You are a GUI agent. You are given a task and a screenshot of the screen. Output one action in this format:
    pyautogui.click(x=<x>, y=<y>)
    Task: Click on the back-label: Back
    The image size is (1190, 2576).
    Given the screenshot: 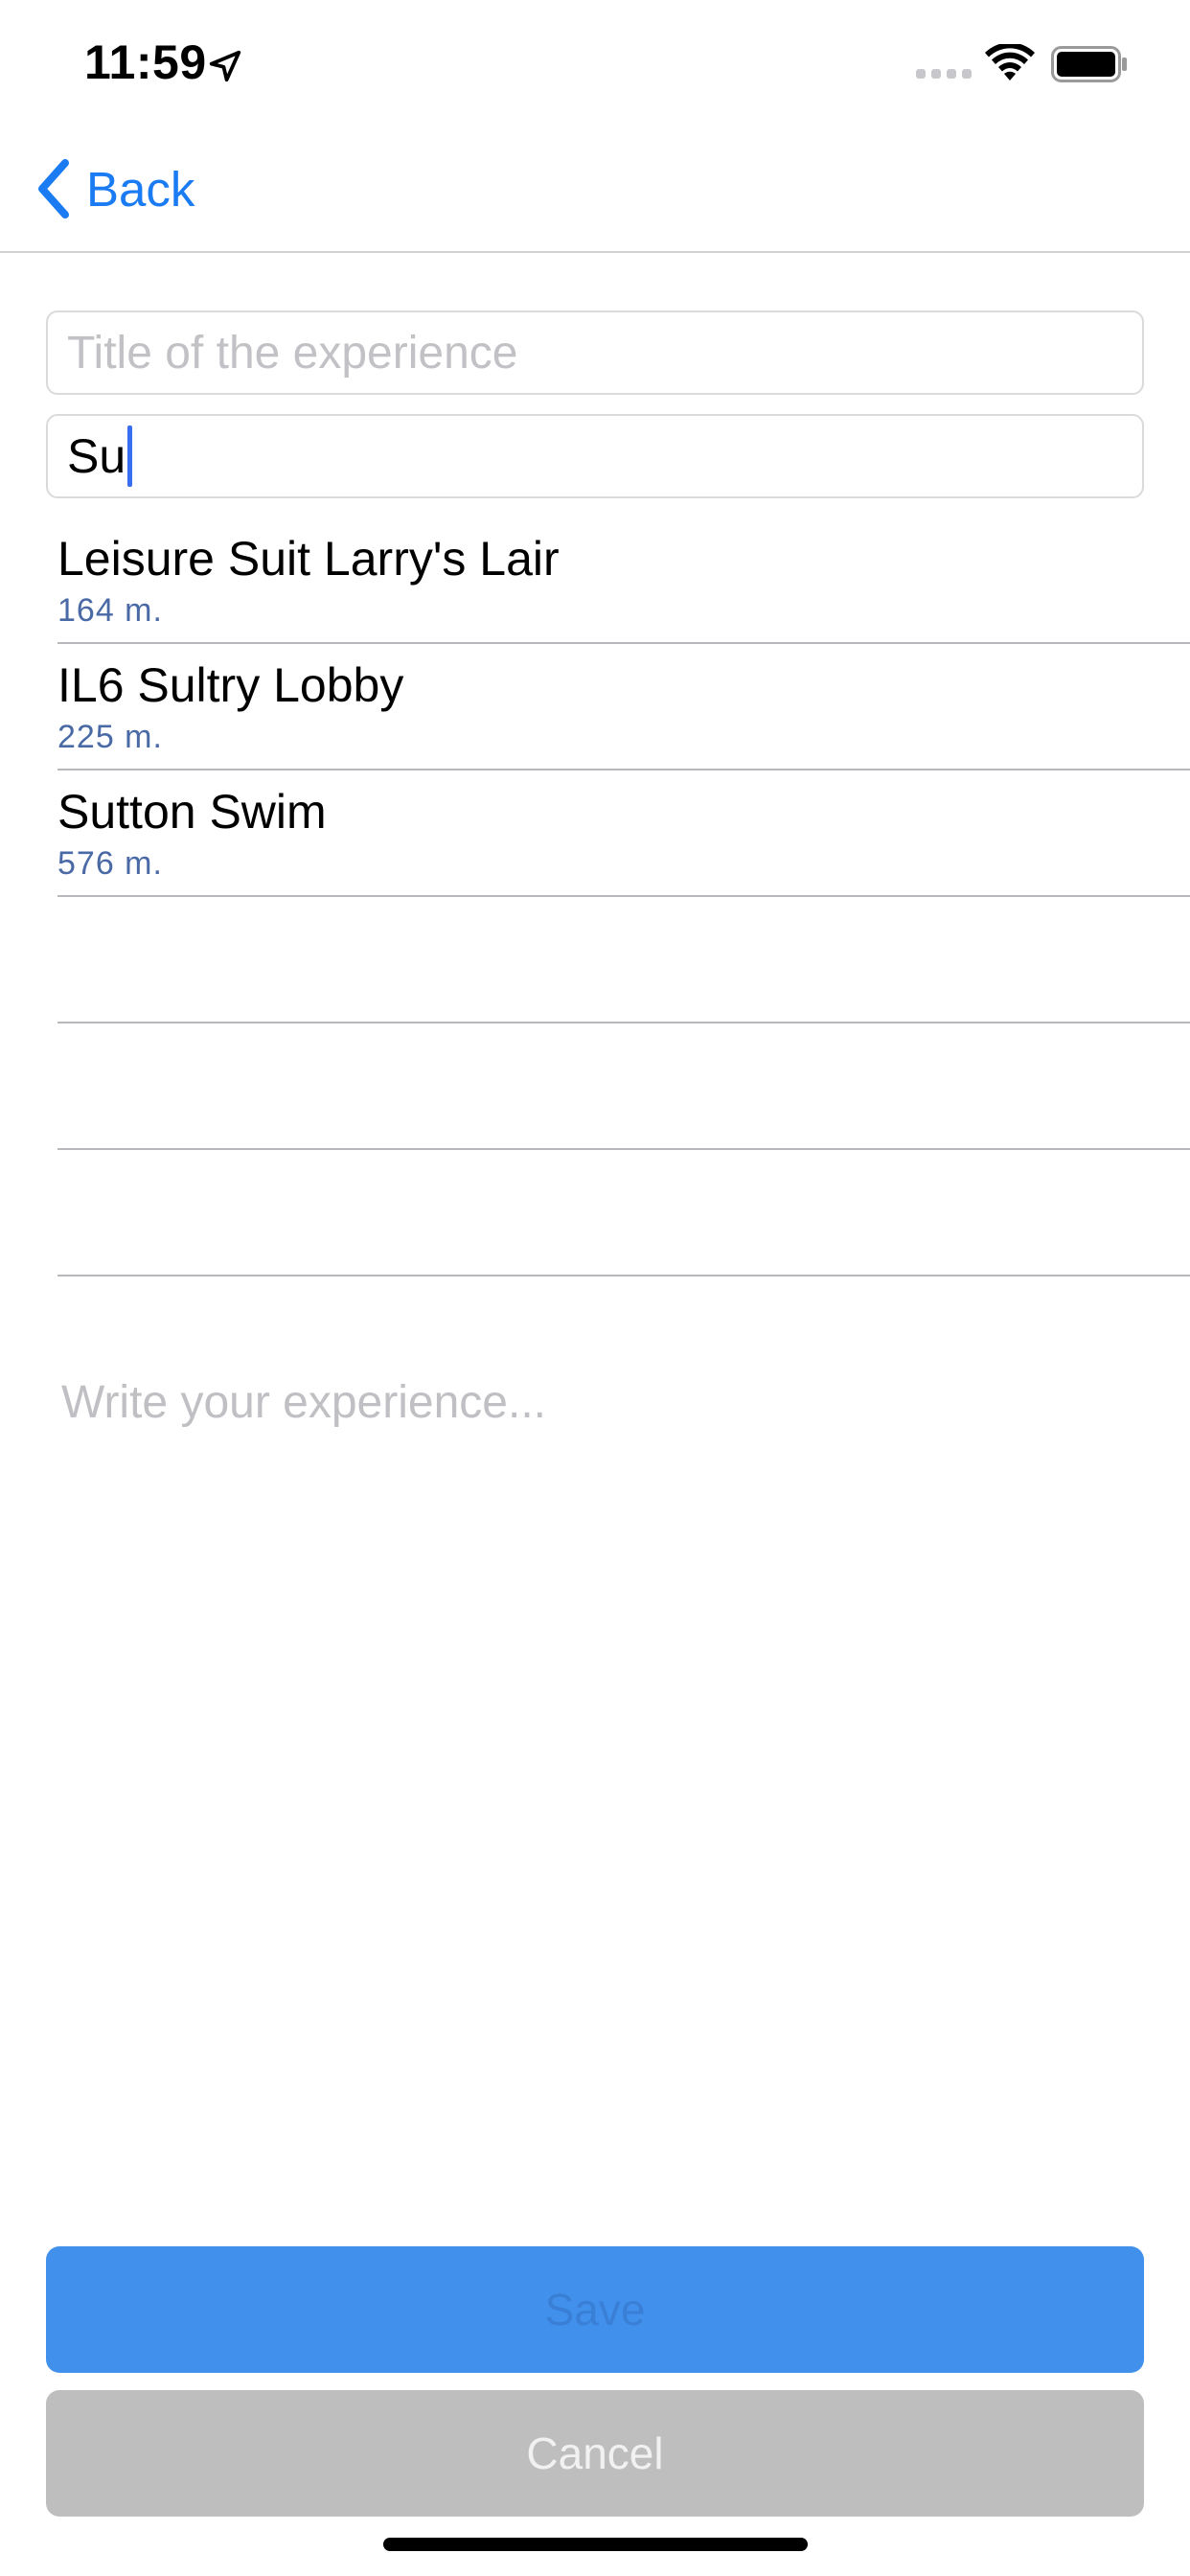 What is the action you would take?
    pyautogui.click(x=140, y=189)
    